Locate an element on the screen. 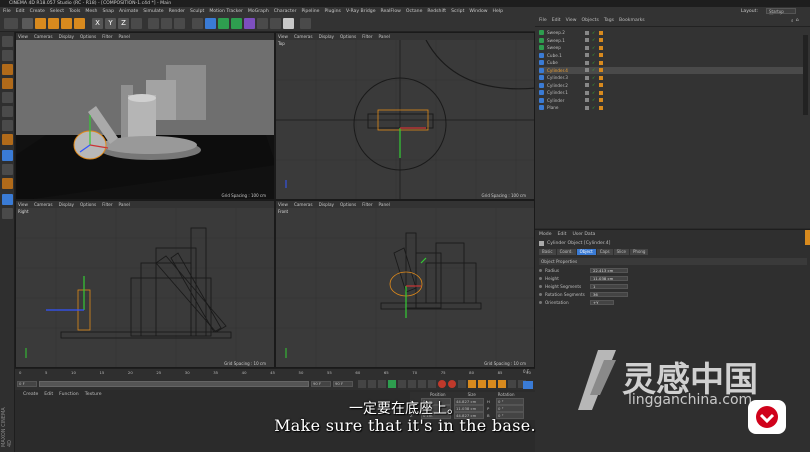 Image resolution: width=810 pixels, height=452 pixels. menu-item-animate: Animate is located at coordinates (128, 11).